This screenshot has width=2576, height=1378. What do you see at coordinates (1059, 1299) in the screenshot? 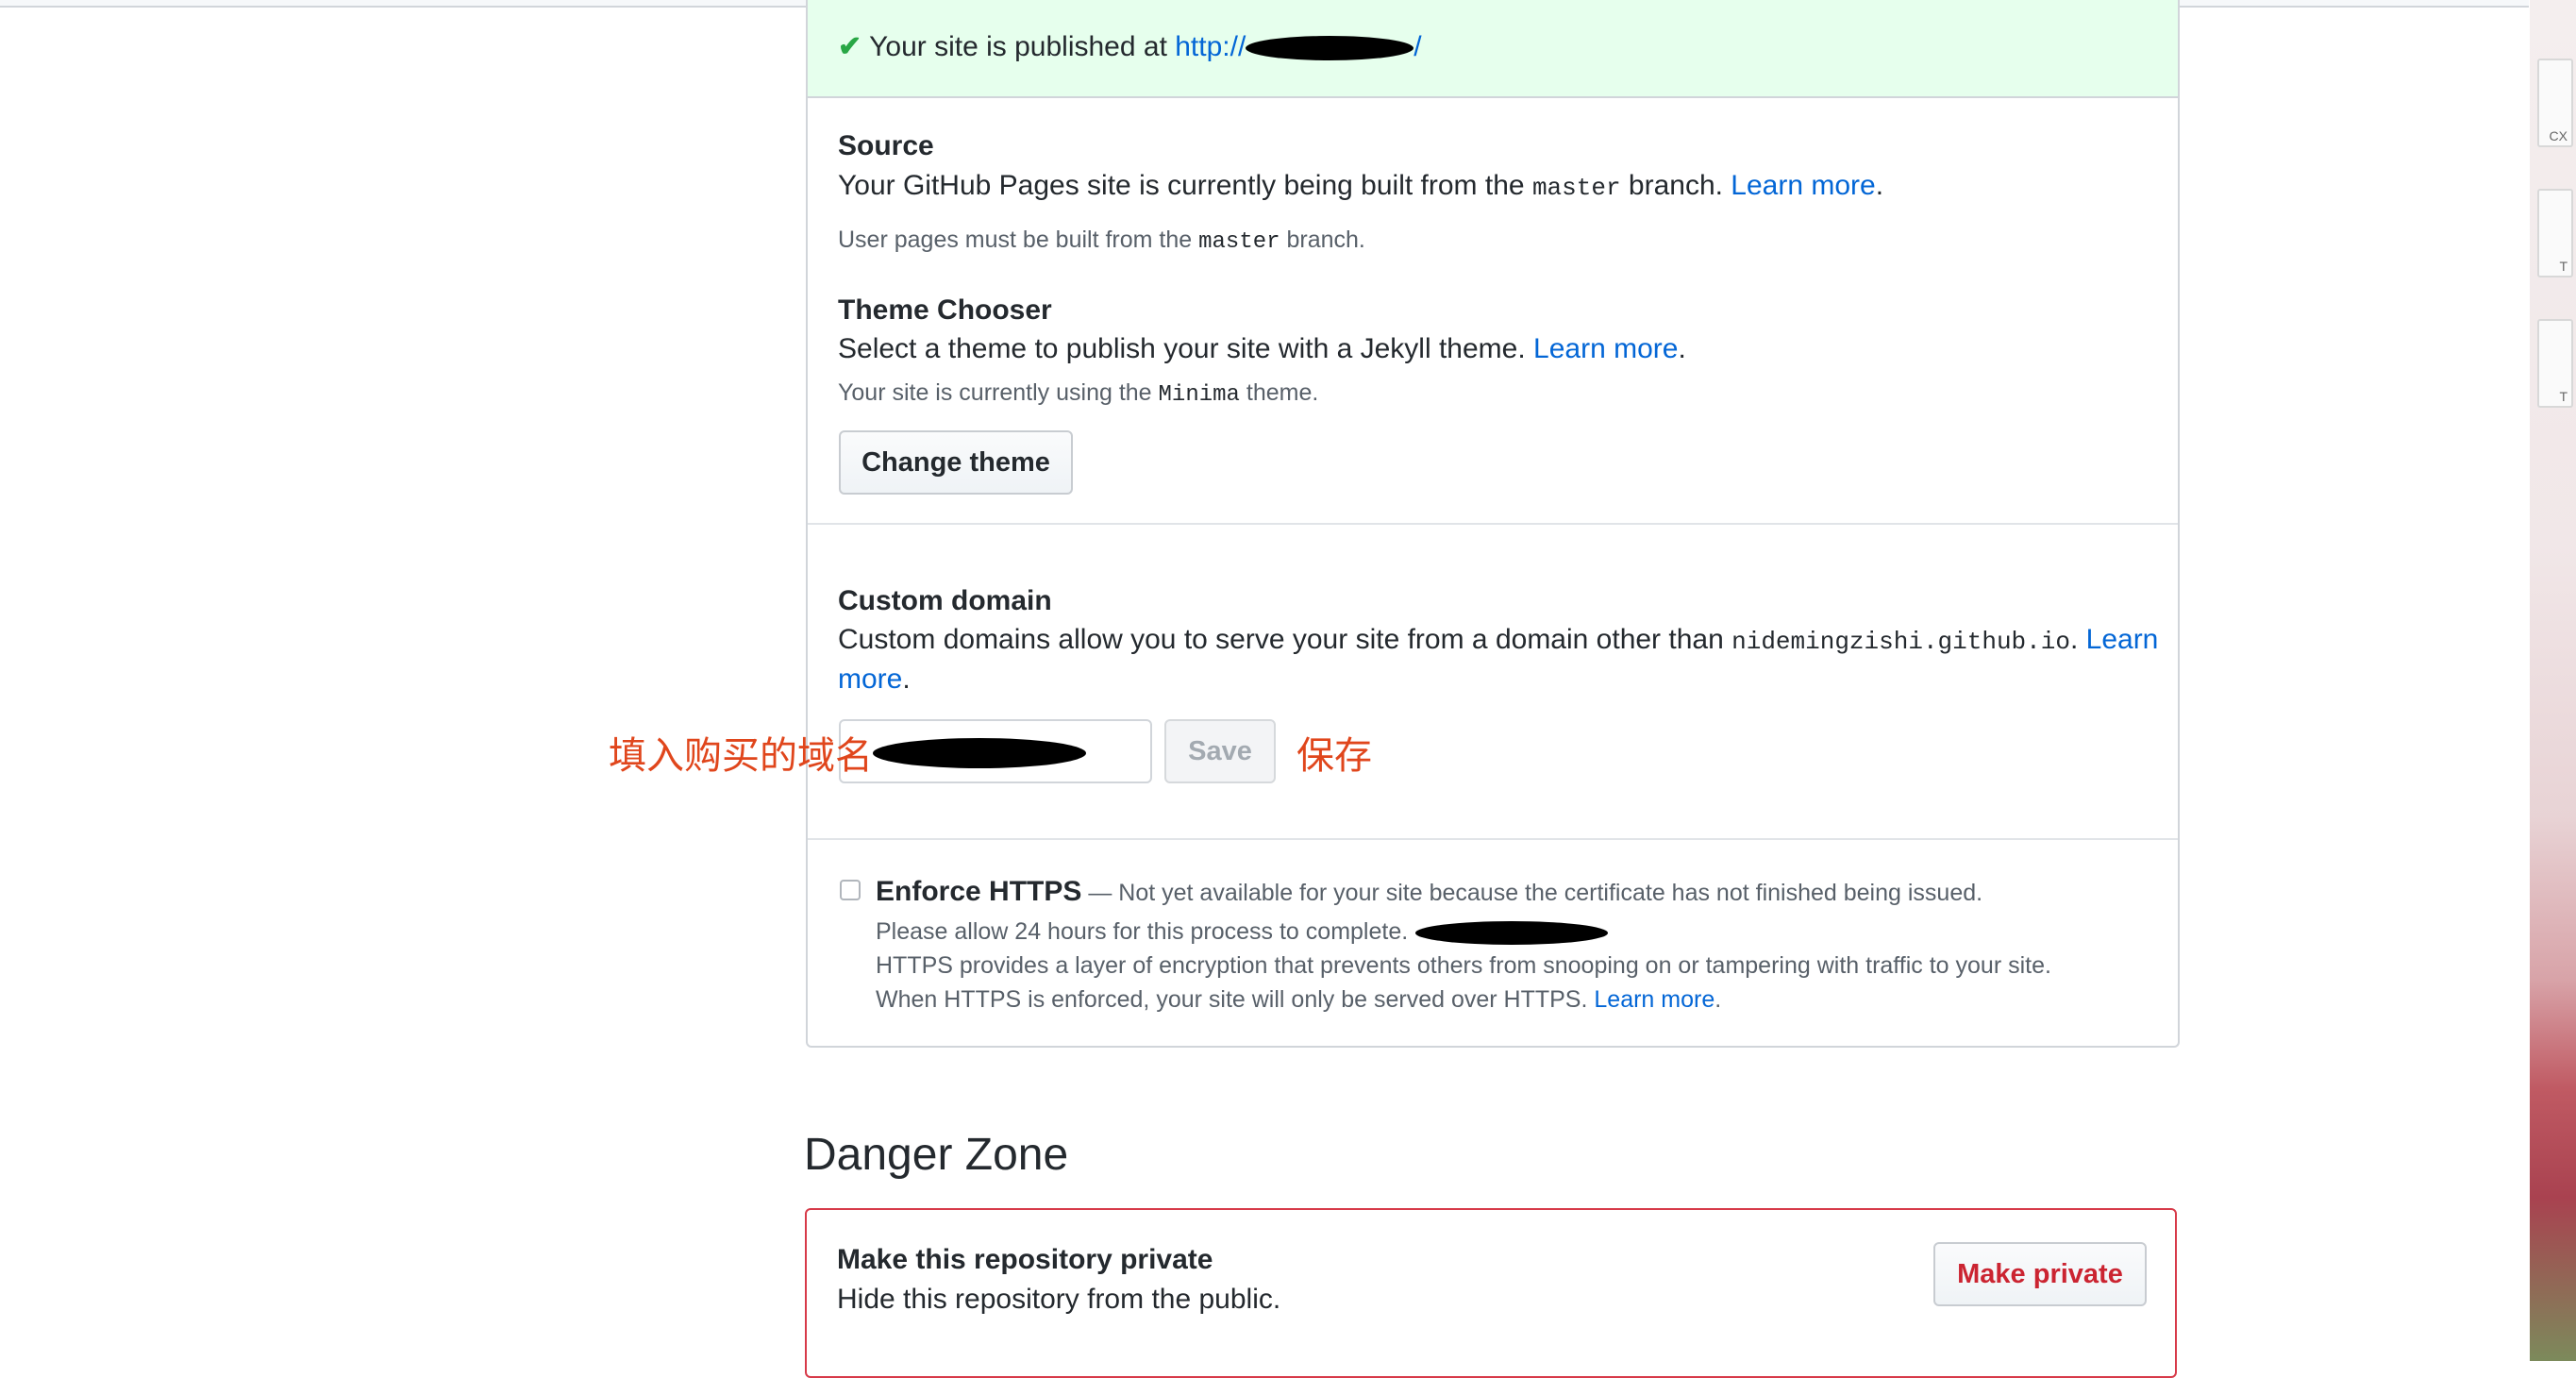
I see `make-private-description: Hide this repository from the public.` at bounding box center [1059, 1299].